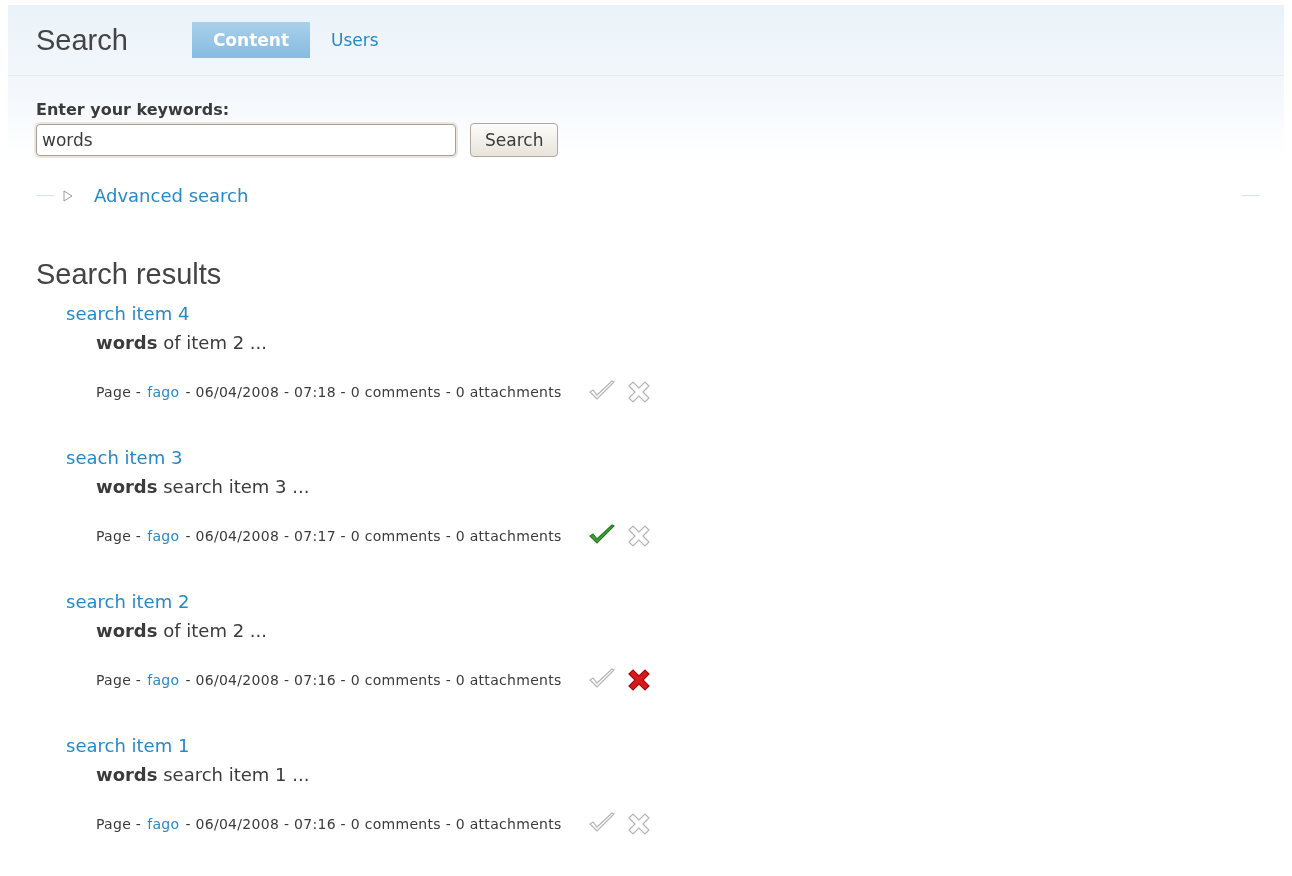 Image resolution: width=1292 pixels, height=876 pixels. I want to click on result-title-link: search item 4, so click(128, 313).